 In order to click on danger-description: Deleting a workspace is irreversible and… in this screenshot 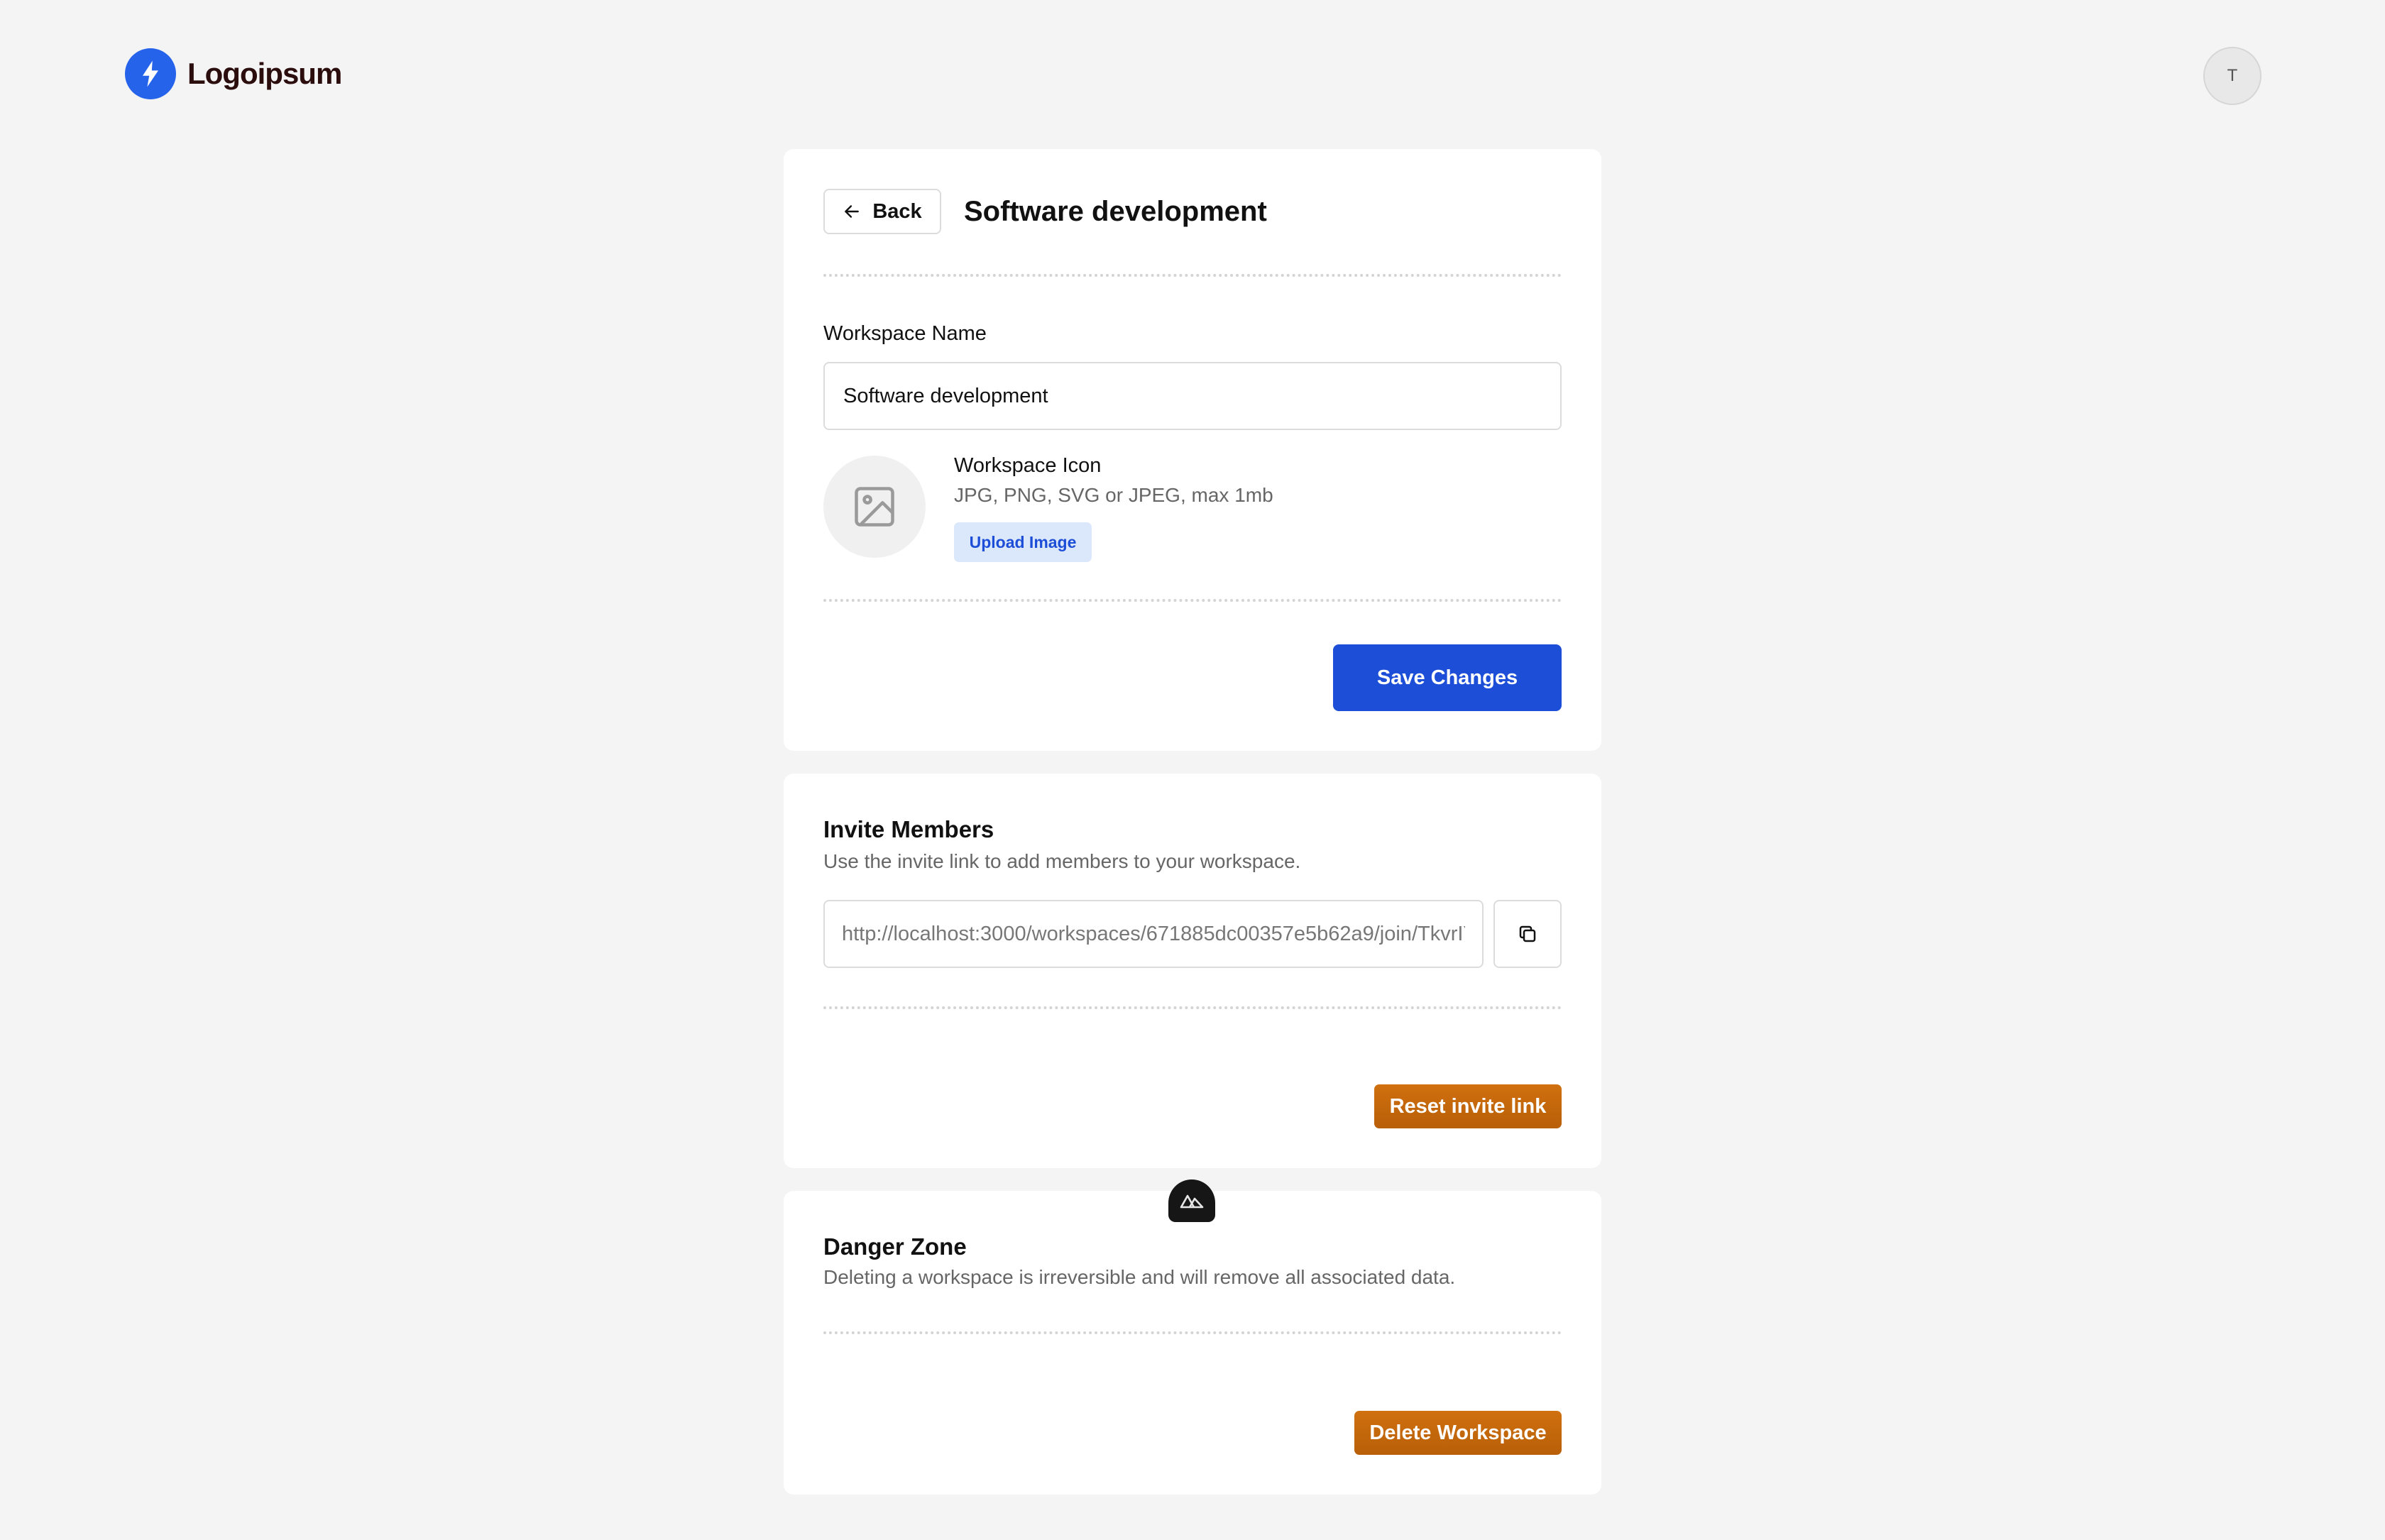, I will do `click(1139, 1277)`.